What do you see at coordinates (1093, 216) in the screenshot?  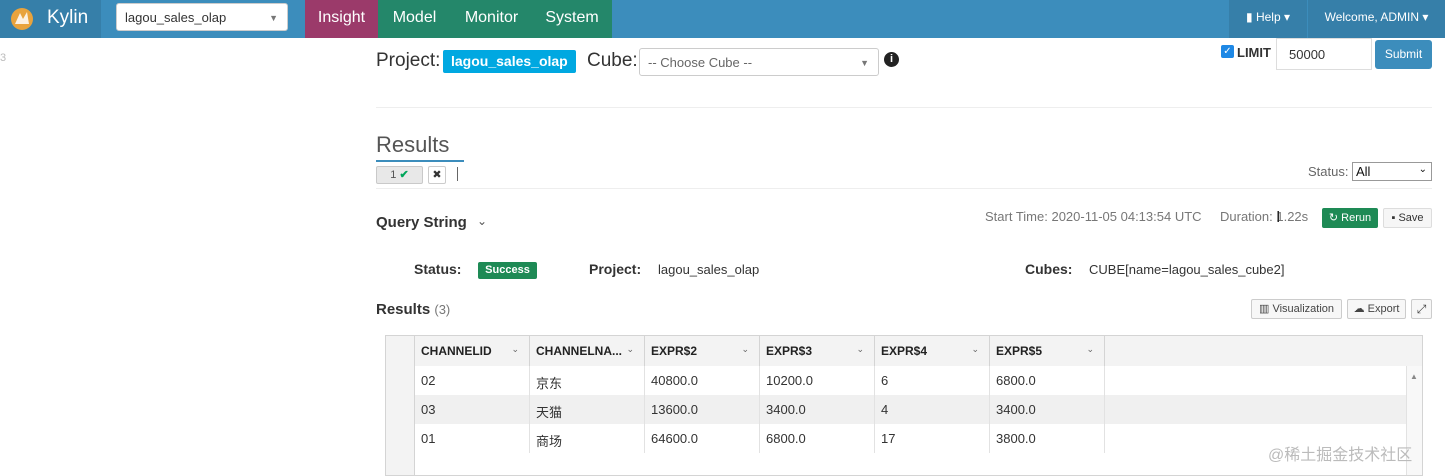 I see `start-time: Start Time: 2020-11-05 04:13:54 UTC` at bounding box center [1093, 216].